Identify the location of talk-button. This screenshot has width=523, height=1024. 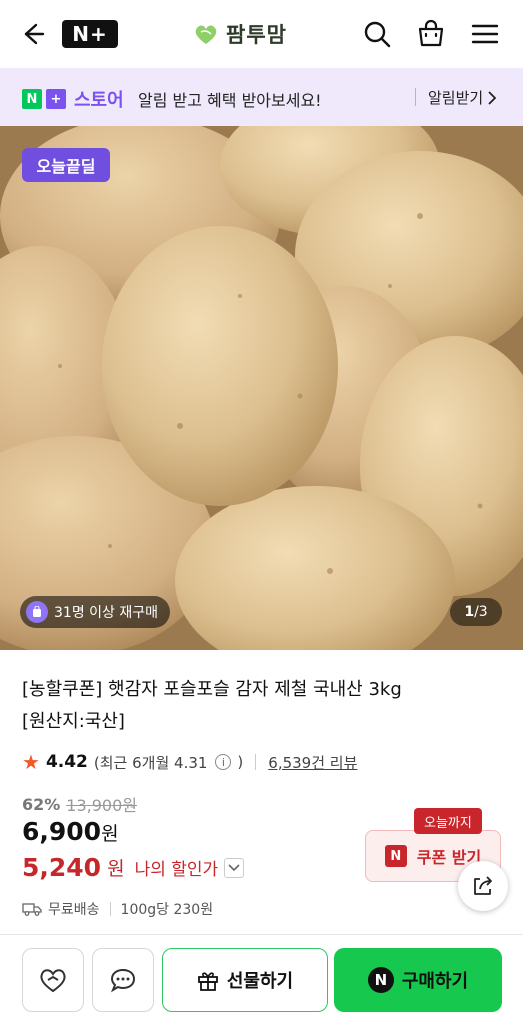
(123, 980).